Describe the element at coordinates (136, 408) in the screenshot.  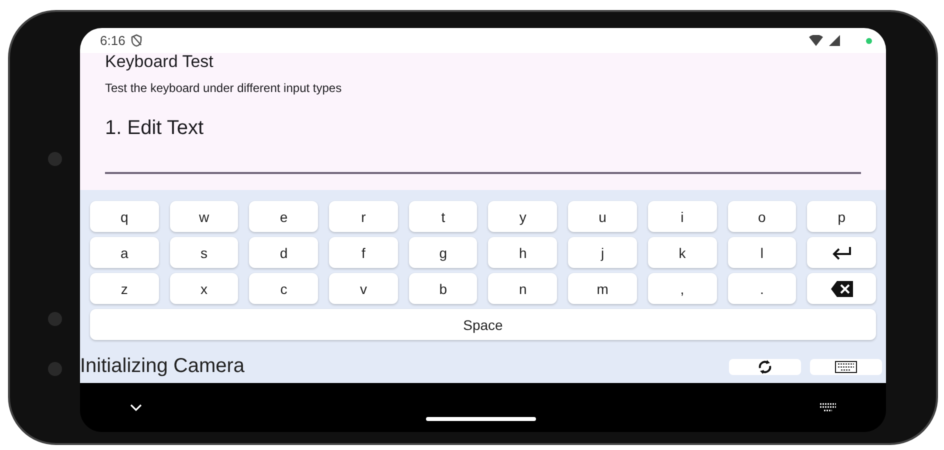
I see `chevron-down-icon` at that location.